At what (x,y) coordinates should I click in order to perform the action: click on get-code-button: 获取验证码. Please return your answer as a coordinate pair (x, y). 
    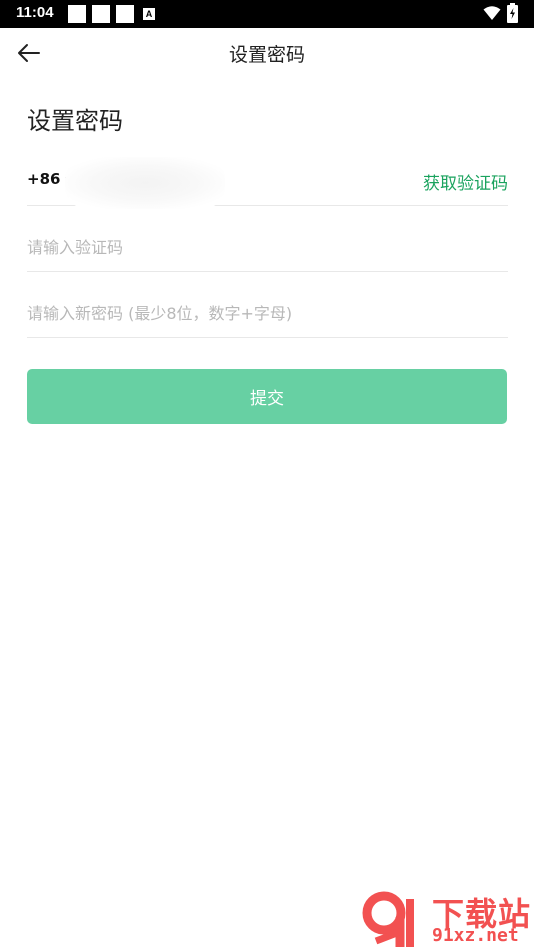
    Looking at the image, I should click on (465, 181).